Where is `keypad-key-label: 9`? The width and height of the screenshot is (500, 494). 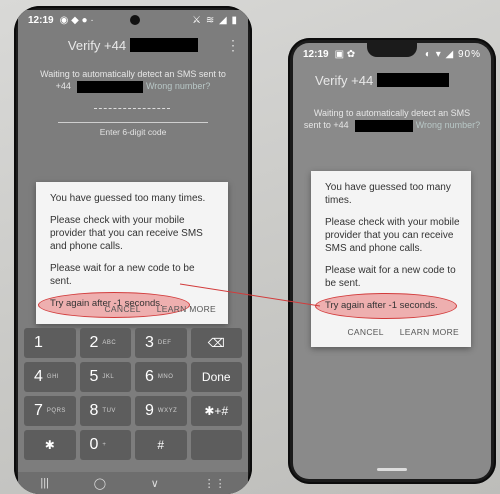 keypad-key-label: 9 is located at coordinates (149, 410).